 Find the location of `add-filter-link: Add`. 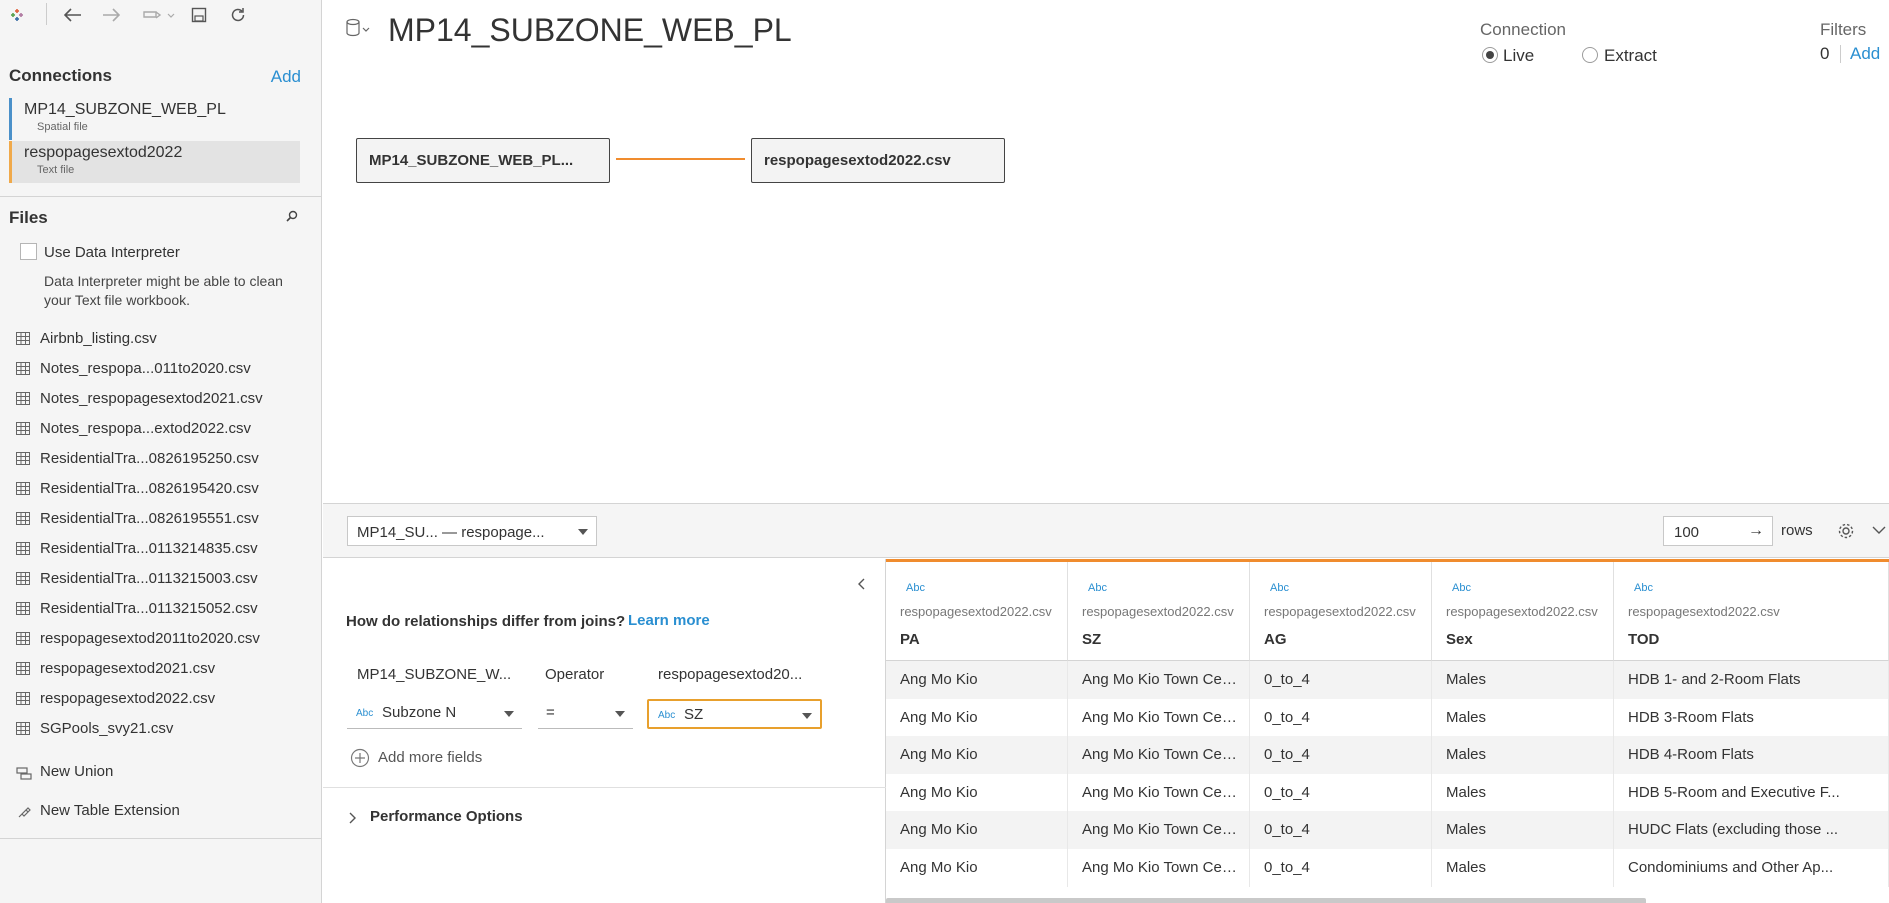

add-filter-link: Add is located at coordinates (1865, 54).